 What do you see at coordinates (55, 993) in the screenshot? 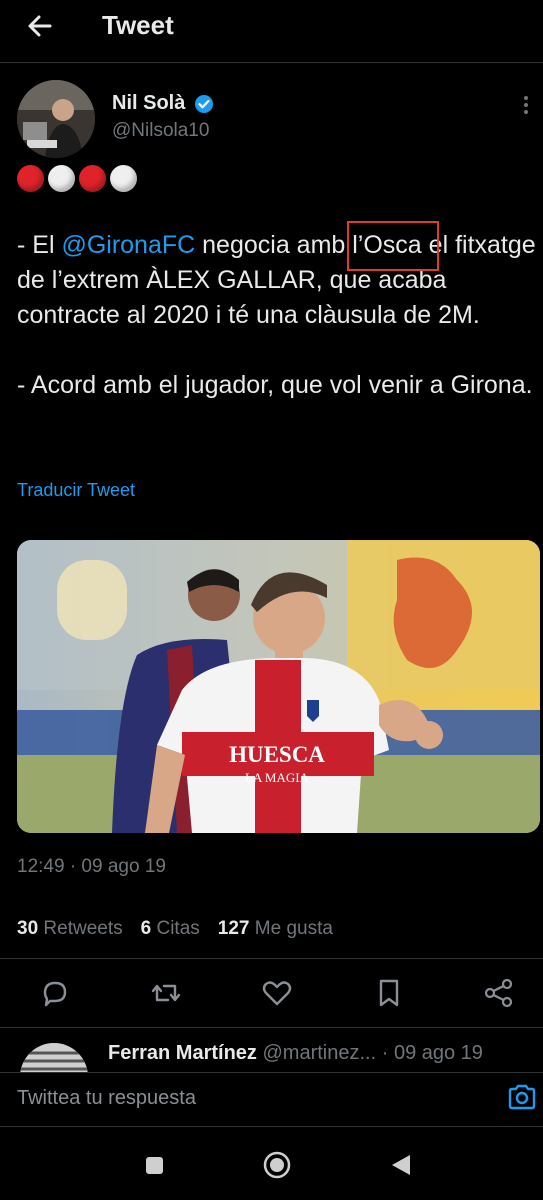
I see `reply-icon` at bounding box center [55, 993].